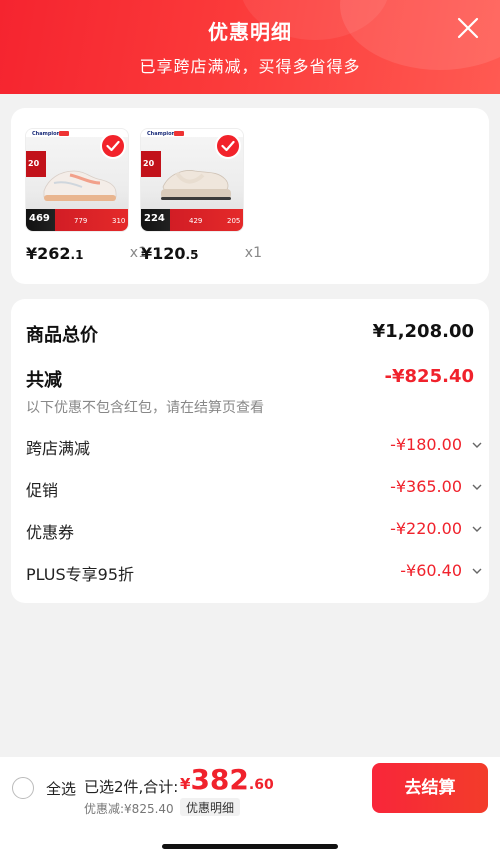  Describe the element at coordinates (145, 408) in the screenshot. I see `discount-note: 以下优惠不包含红包，请在结算页查看` at that location.